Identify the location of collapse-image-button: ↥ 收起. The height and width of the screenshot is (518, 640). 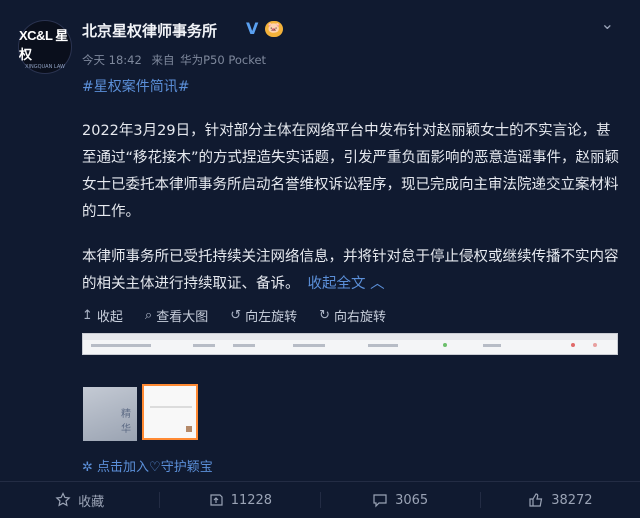
(102, 315).